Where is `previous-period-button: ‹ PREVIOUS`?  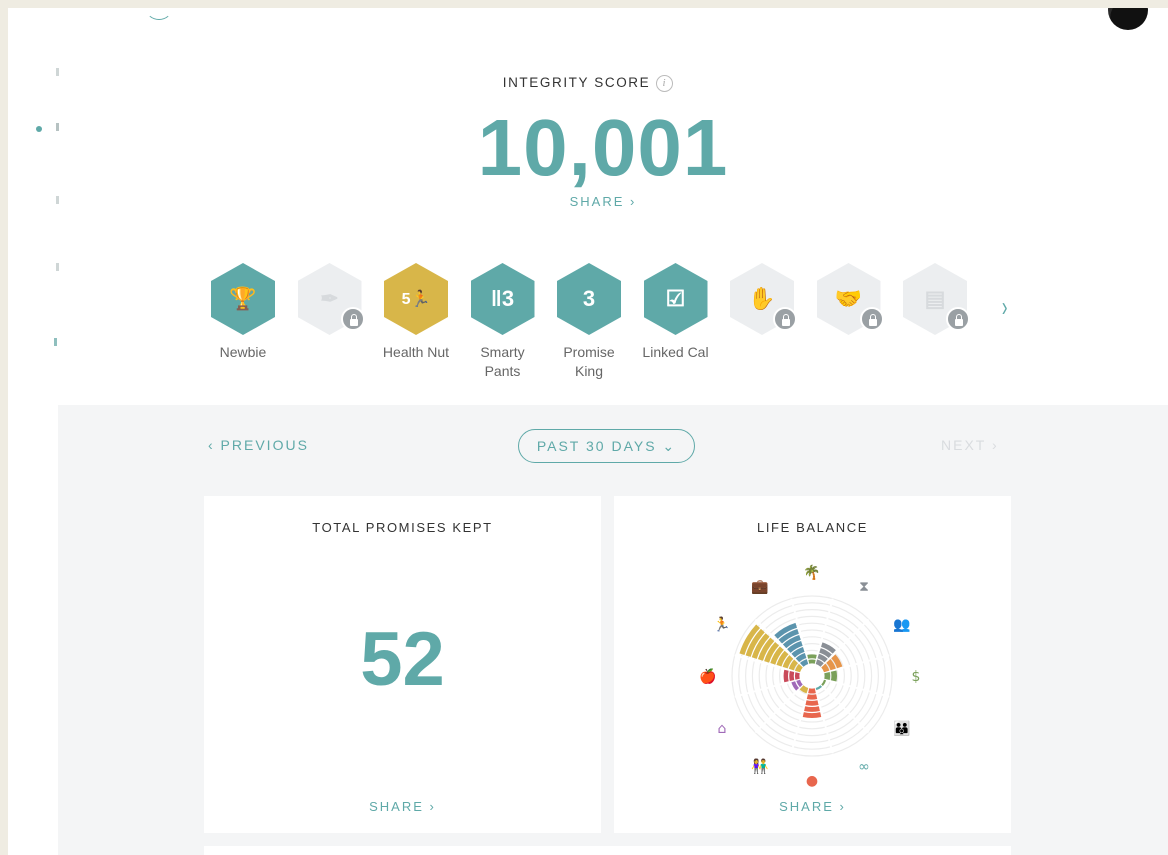 previous-period-button: ‹ PREVIOUS is located at coordinates (258, 445).